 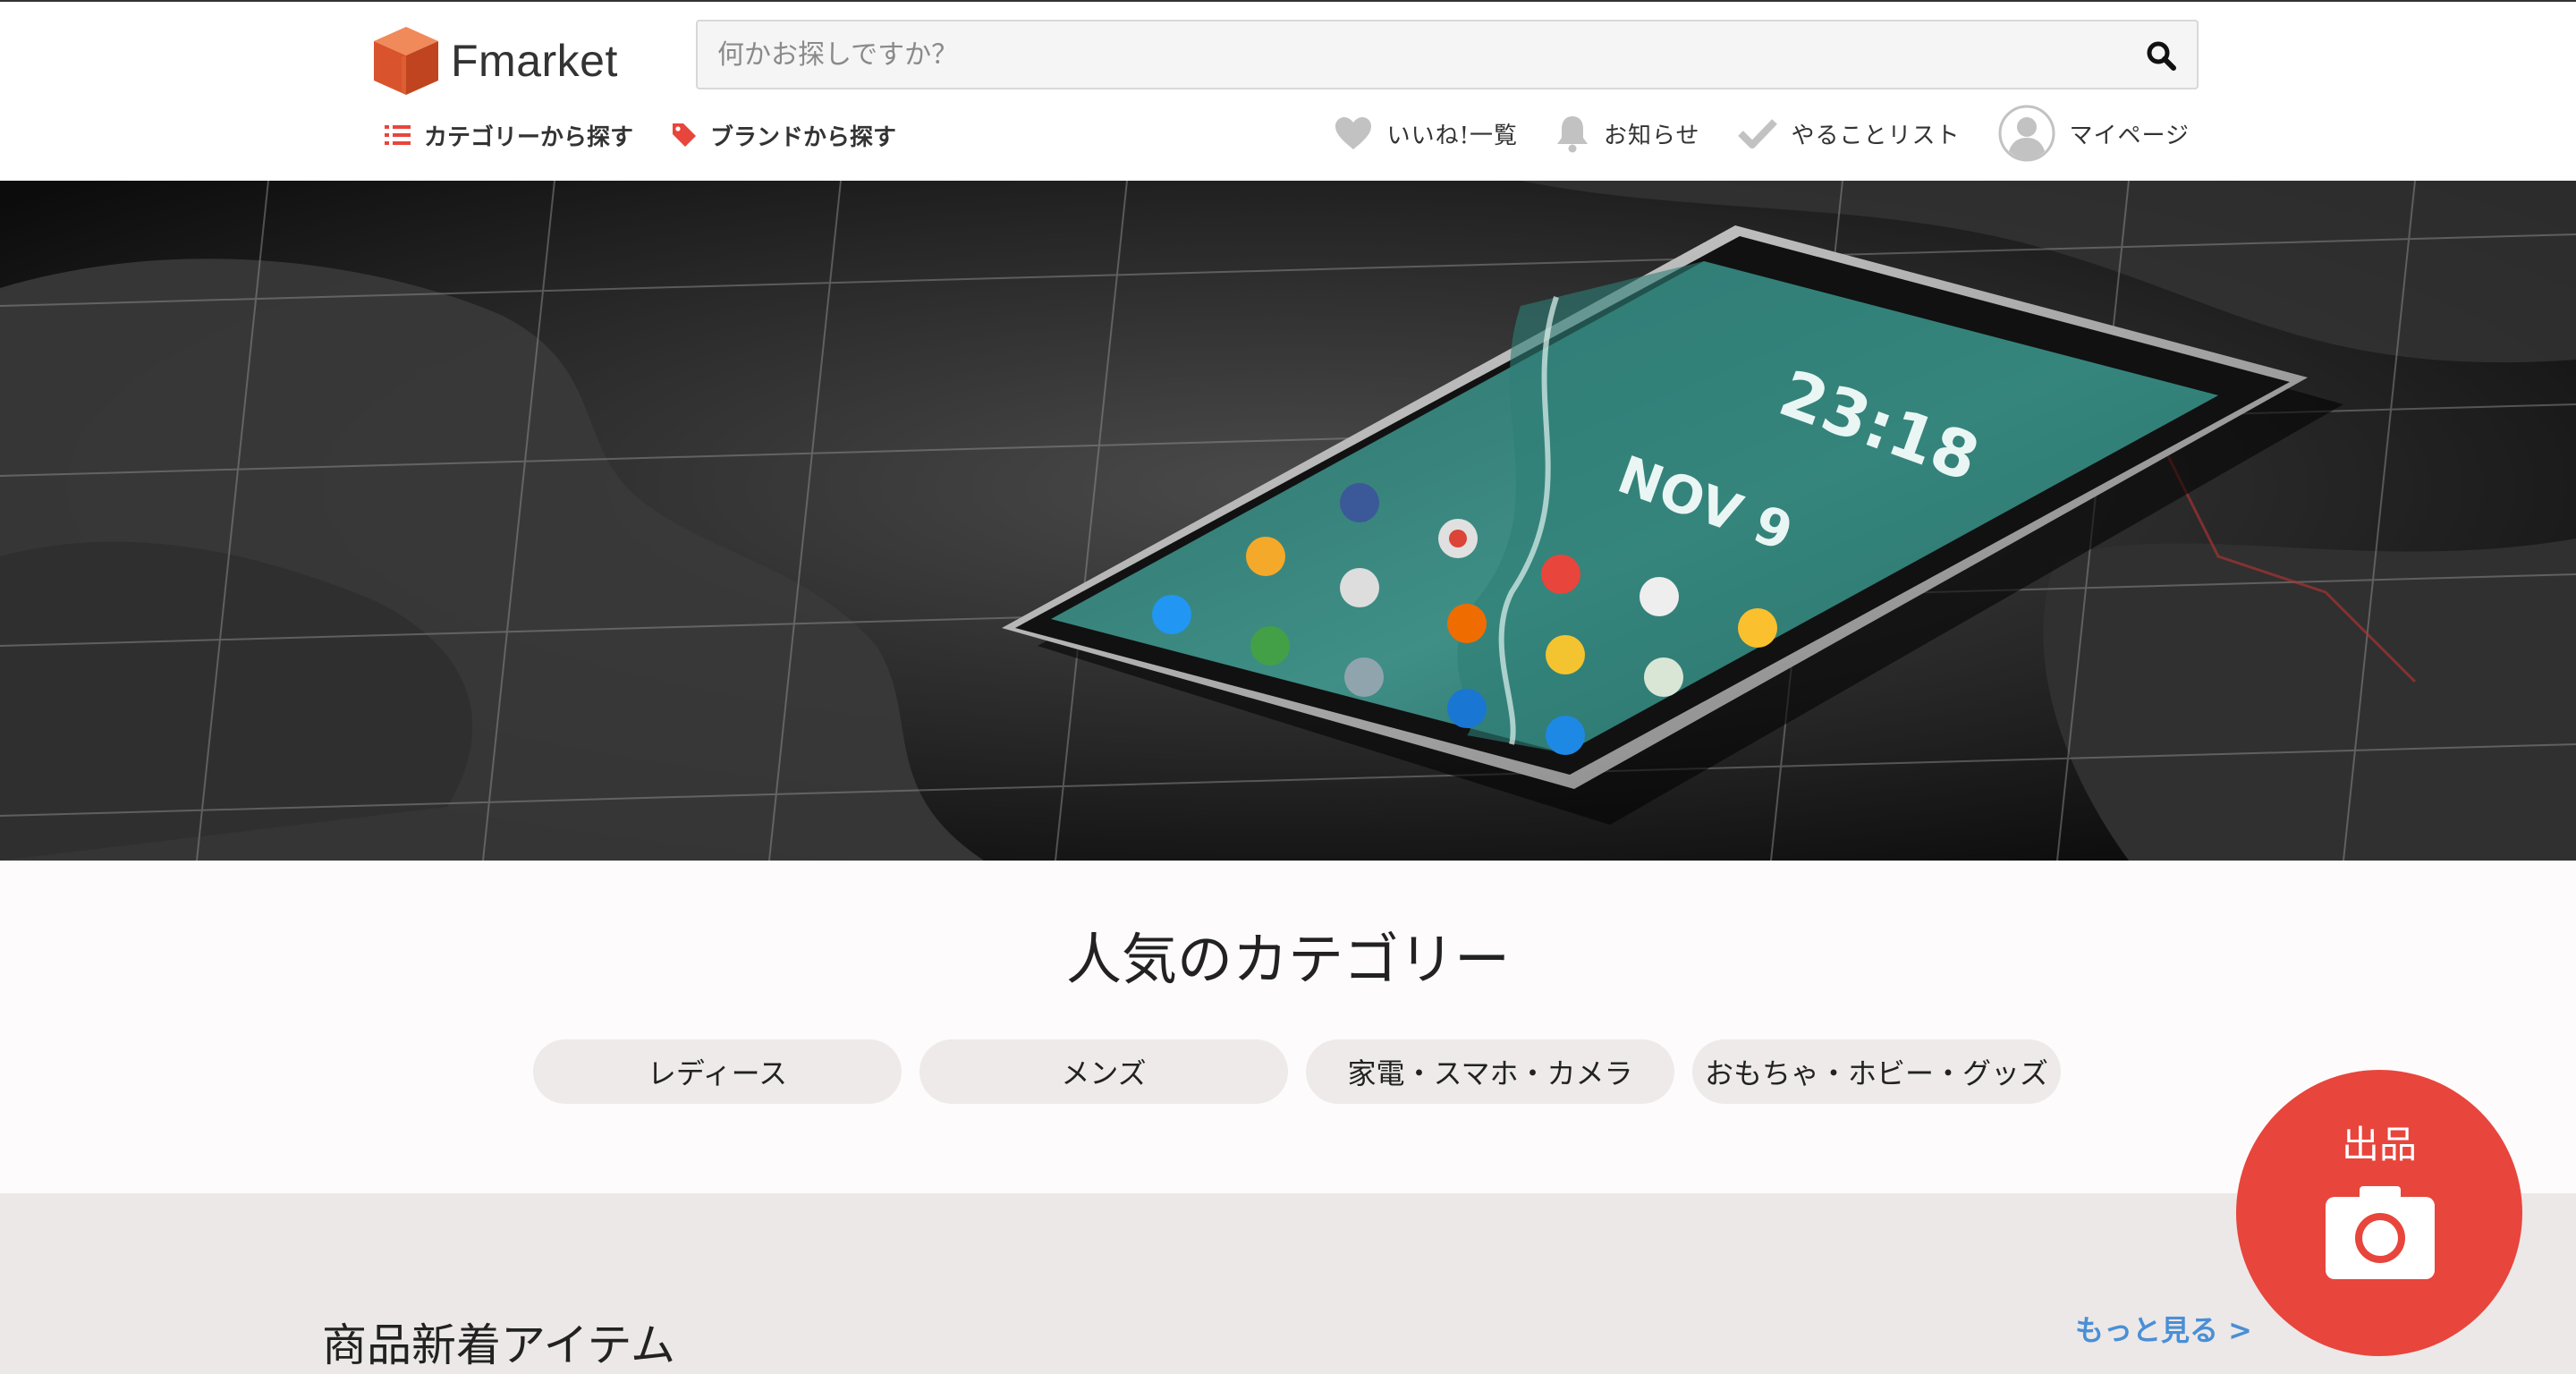 I want to click on browse-by-brand-link: ブランドから探す, so click(x=783, y=135).